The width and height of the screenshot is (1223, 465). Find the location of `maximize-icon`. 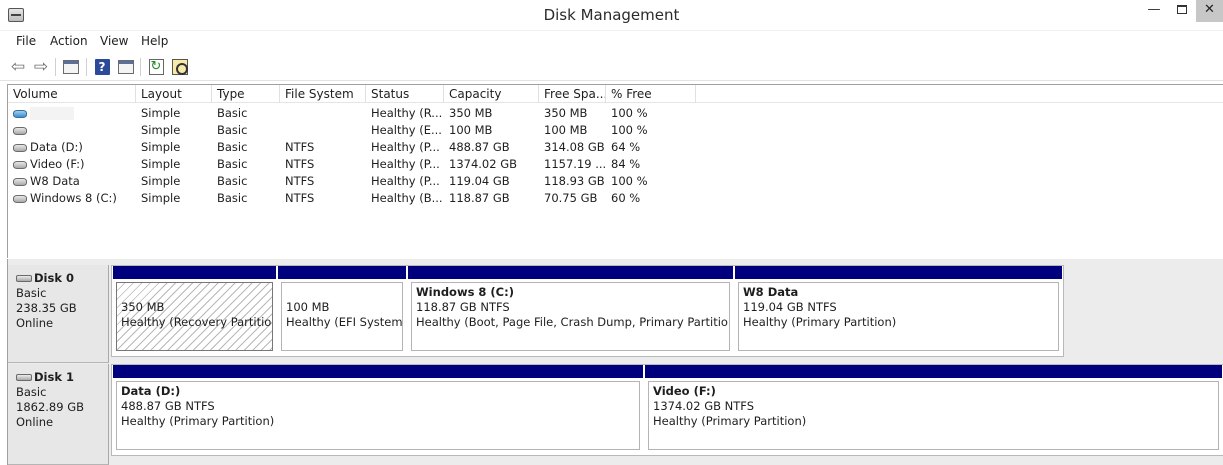

maximize-icon is located at coordinates (1182, 9).